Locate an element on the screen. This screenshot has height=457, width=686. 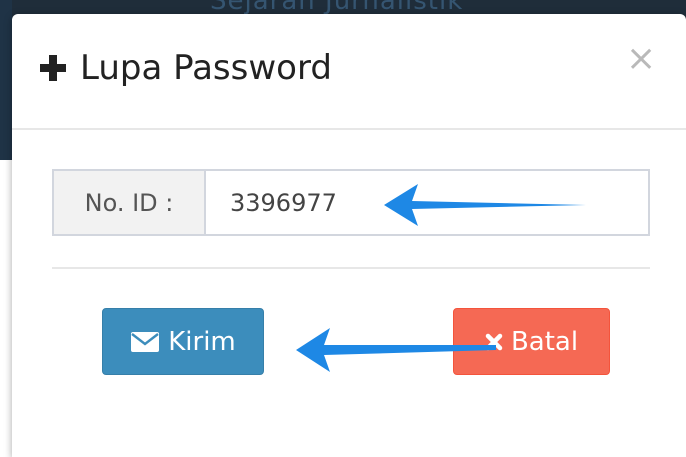
plus-icon is located at coordinates (53, 68).